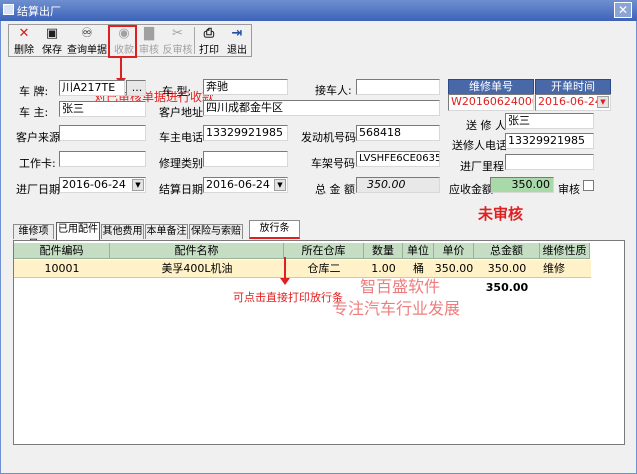  Describe the element at coordinates (194, 40) in the screenshot. I see `toolbar-separator` at that location.